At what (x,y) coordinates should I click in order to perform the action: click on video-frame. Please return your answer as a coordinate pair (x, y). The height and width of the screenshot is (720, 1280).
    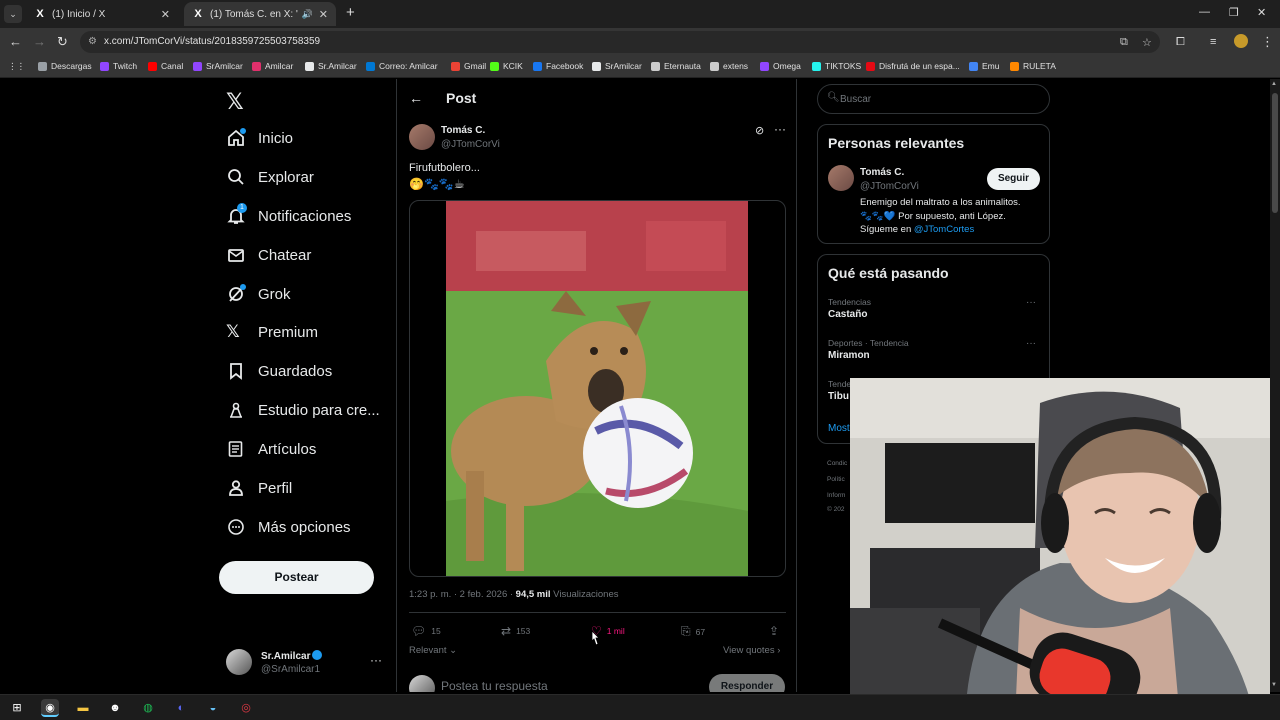
    Looking at the image, I should click on (597, 388).